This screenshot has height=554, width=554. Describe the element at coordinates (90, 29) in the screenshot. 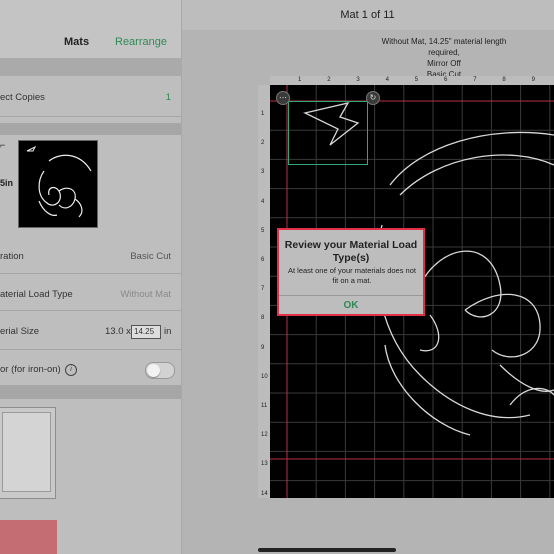

I see `left-header: Mats Rearrange` at that location.